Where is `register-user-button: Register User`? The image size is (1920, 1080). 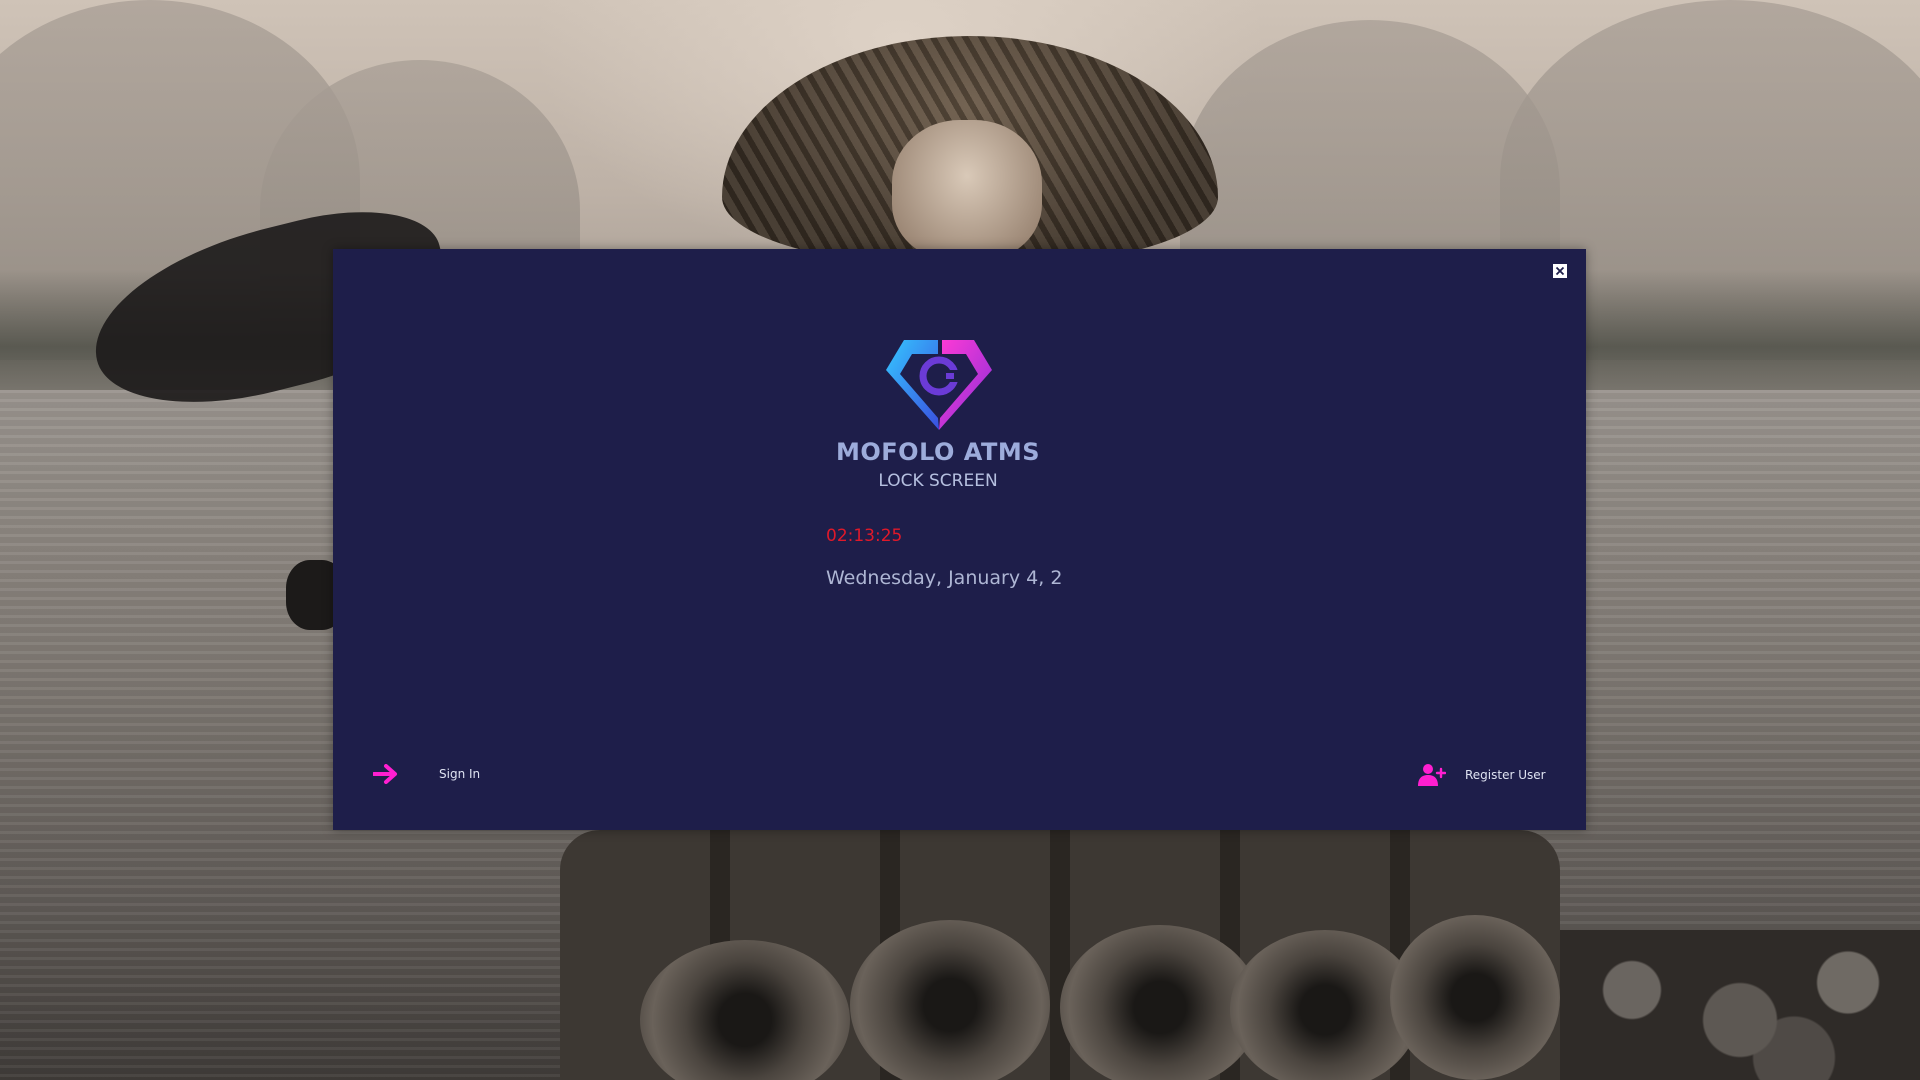 register-user-button: Register User is located at coordinates (1482, 775).